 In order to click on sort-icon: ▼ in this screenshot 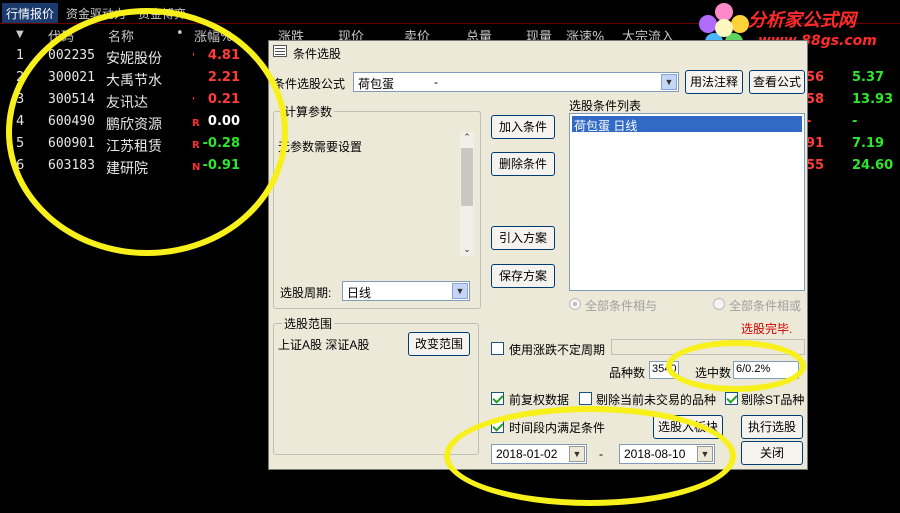, I will do `click(20, 34)`.